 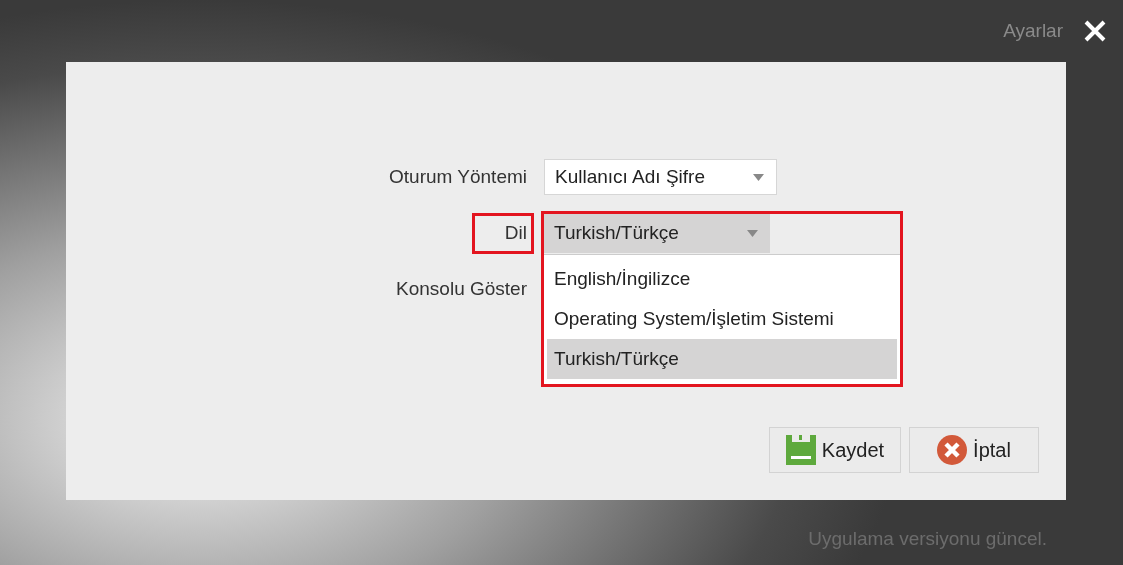 What do you see at coordinates (660, 177) in the screenshot?
I see `dropdown: Kullanıcı Adı Şifre` at bounding box center [660, 177].